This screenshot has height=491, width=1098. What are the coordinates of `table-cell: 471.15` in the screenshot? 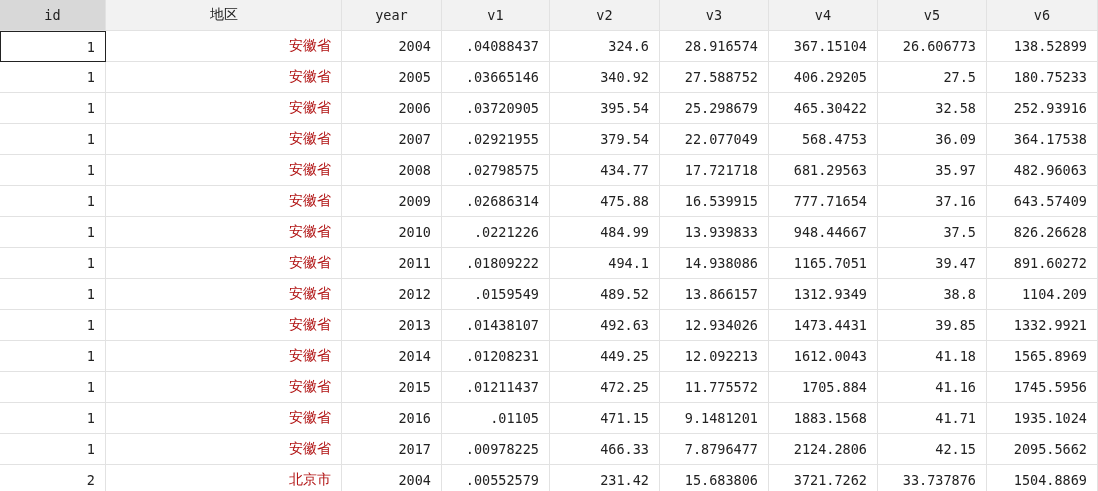 It's located at (605, 418).